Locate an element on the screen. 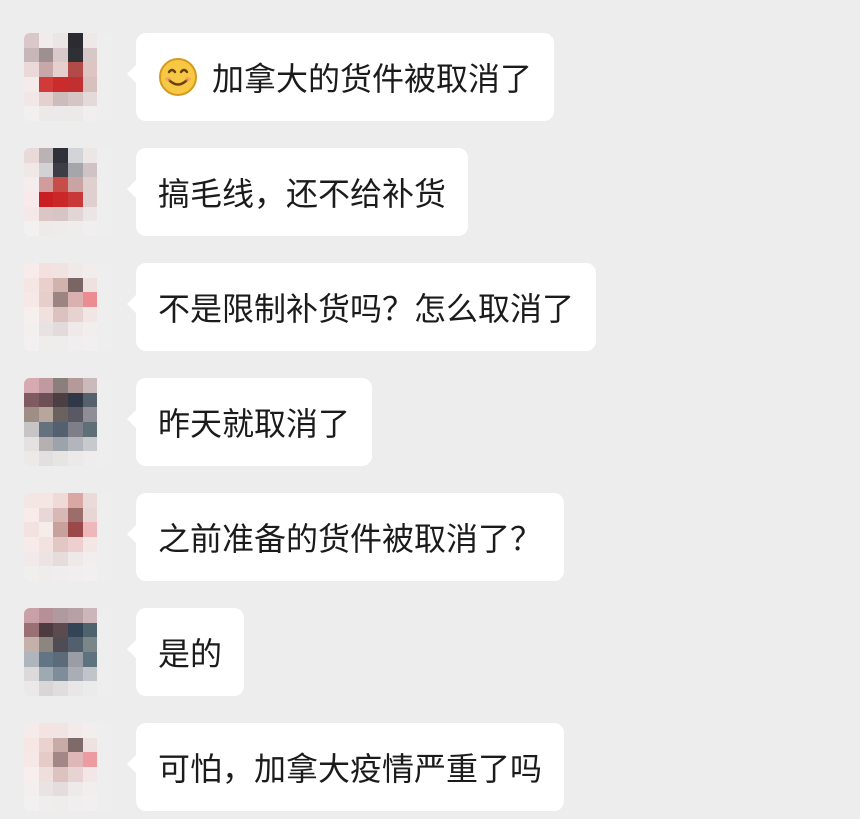 The width and height of the screenshot is (860, 819). message-bubble: 不是限制补货吗？怎么取消了 is located at coordinates (361, 307).